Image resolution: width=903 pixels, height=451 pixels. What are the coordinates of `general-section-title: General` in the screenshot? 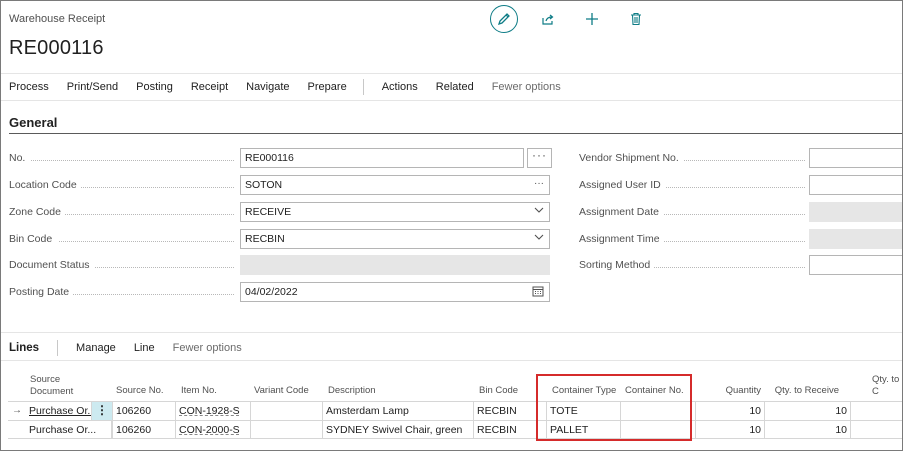 It's located at (33, 122).